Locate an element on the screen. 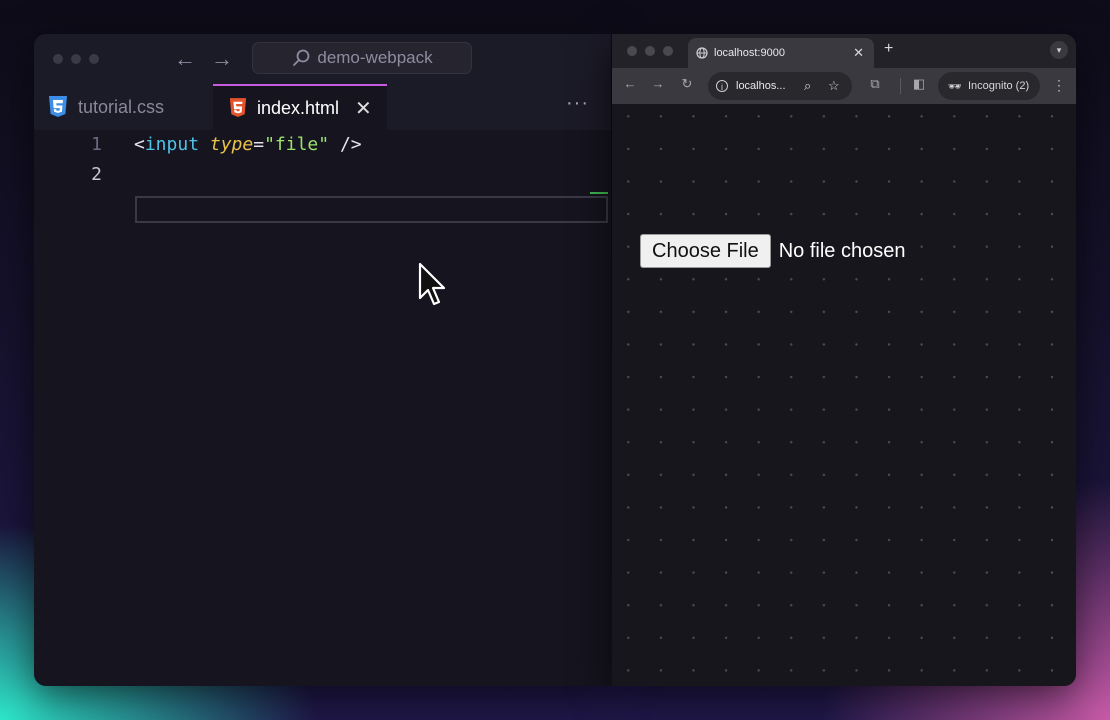 This screenshot has width=1110, height=720. incognito-indicator: 🕶 Incognito (2) is located at coordinates (989, 86).